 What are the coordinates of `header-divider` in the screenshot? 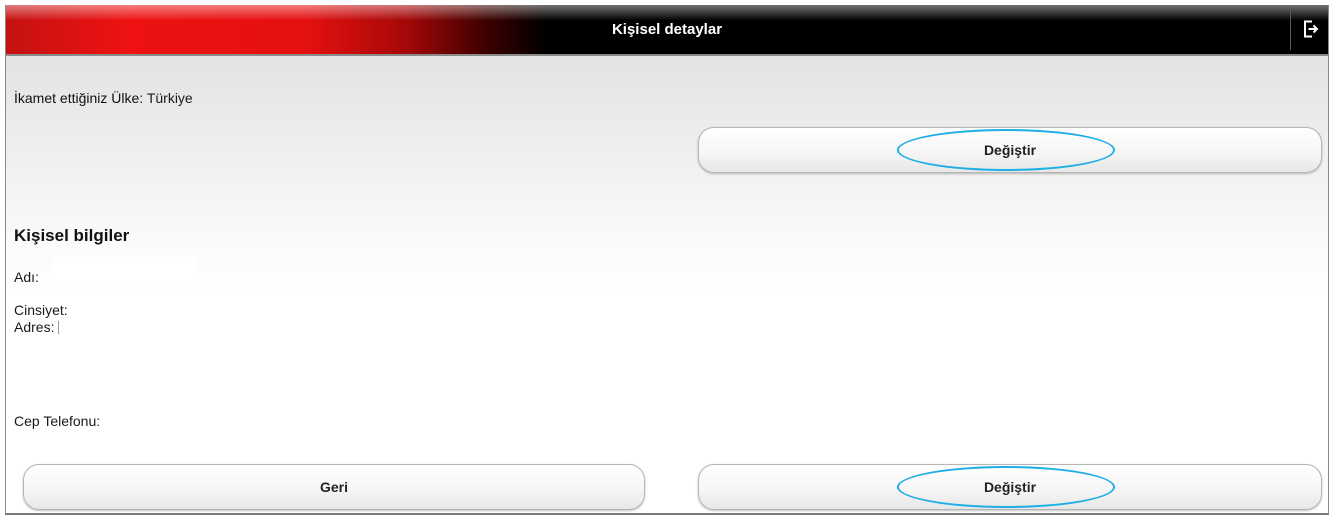 It's located at (1290, 29).